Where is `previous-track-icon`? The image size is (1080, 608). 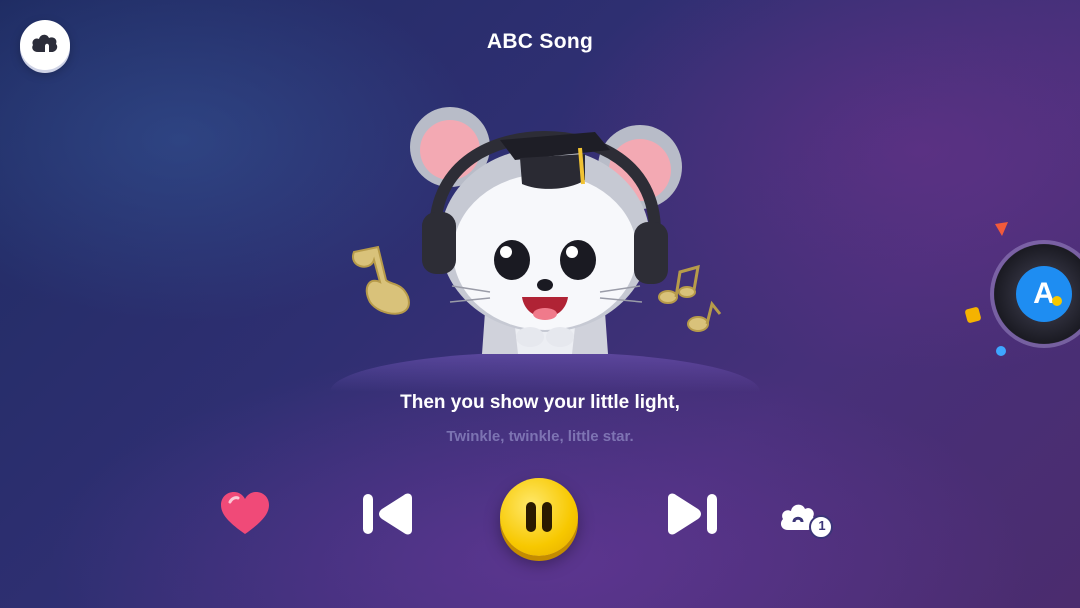 previous-track-icon is located at coordinates (387, 514).